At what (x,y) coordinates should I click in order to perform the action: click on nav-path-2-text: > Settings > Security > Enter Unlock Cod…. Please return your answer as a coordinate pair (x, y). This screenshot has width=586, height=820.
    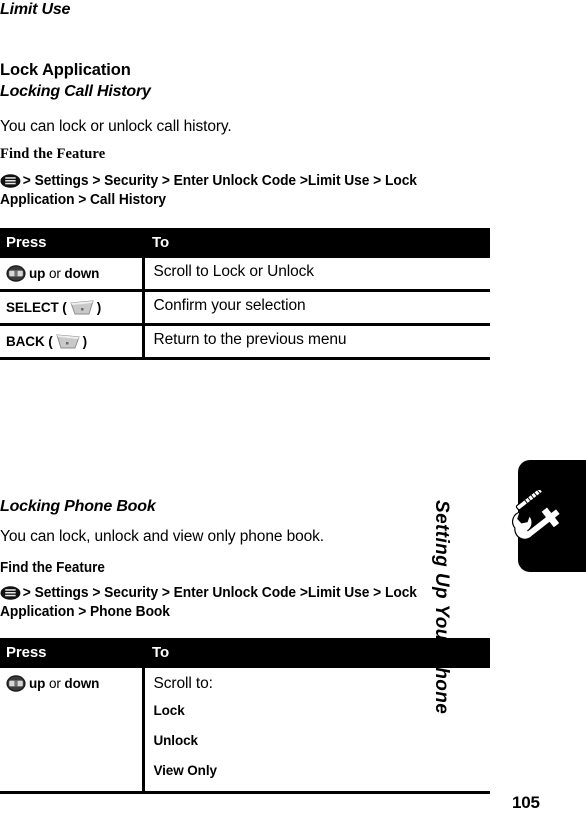
    Looking at the image, I should click on (208, 602).